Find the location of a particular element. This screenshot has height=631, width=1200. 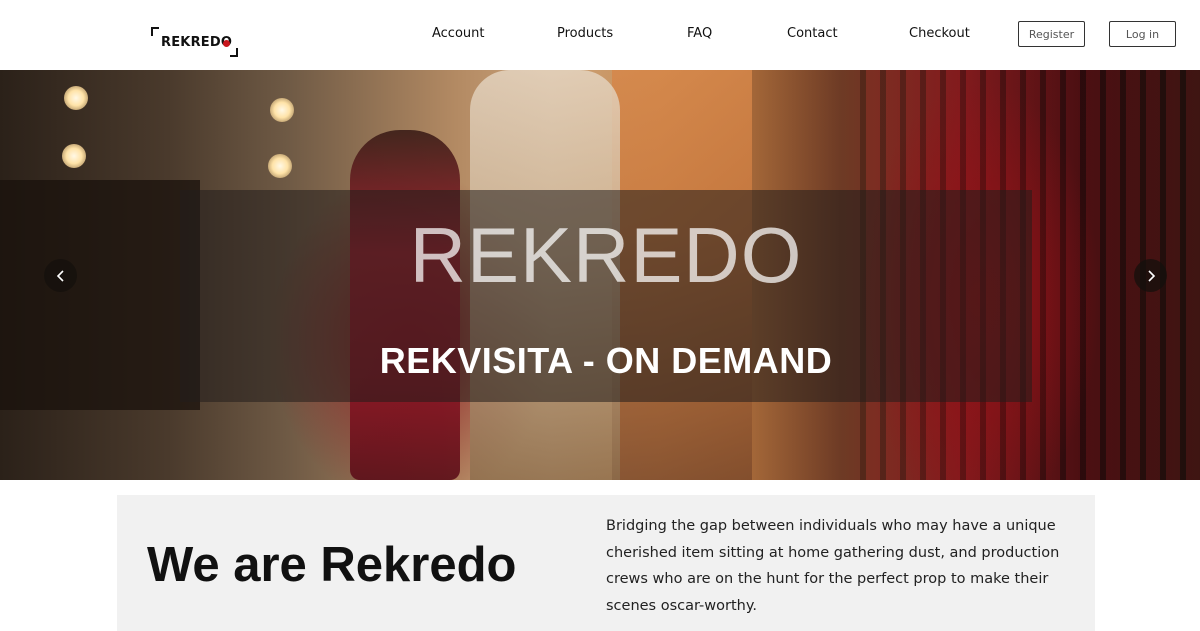

nav-faq: FAQ is located at coordinates (699, 33).